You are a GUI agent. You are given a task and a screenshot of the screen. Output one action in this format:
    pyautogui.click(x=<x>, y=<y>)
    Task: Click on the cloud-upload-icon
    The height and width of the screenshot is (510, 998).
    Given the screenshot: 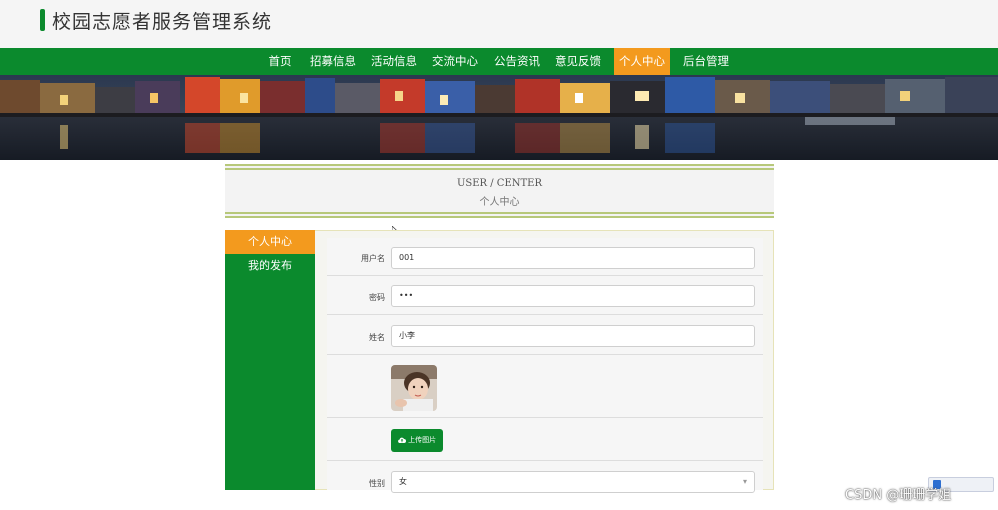 What is the action you would take?
    pyautogui.click(x=402, y=440)
    